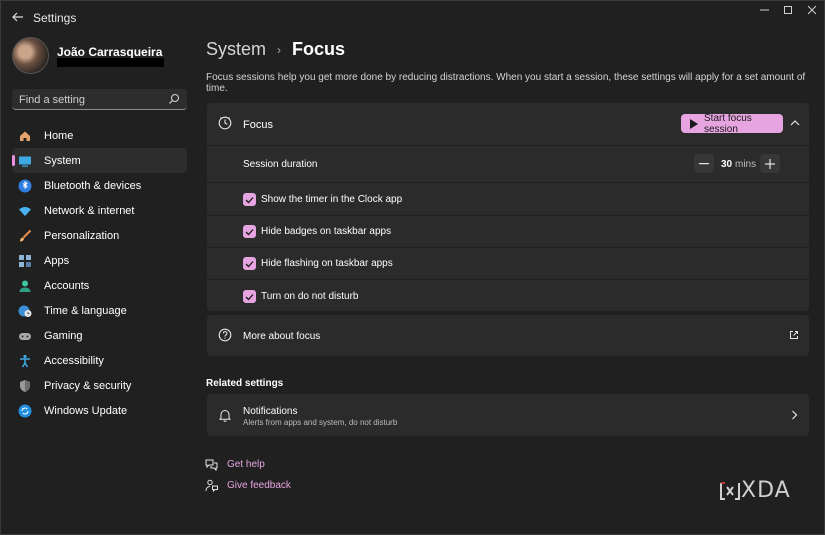  I want to click on search-icon, so click(174, 98).